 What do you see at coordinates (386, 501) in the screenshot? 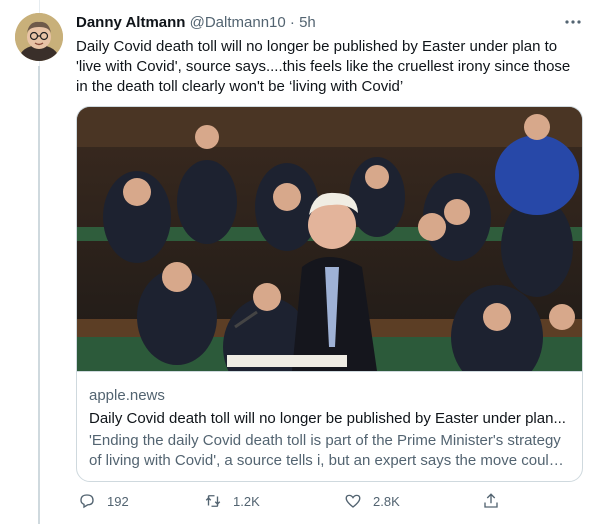
I see `like-count: 2.8K` at bounding box center [386, 501].